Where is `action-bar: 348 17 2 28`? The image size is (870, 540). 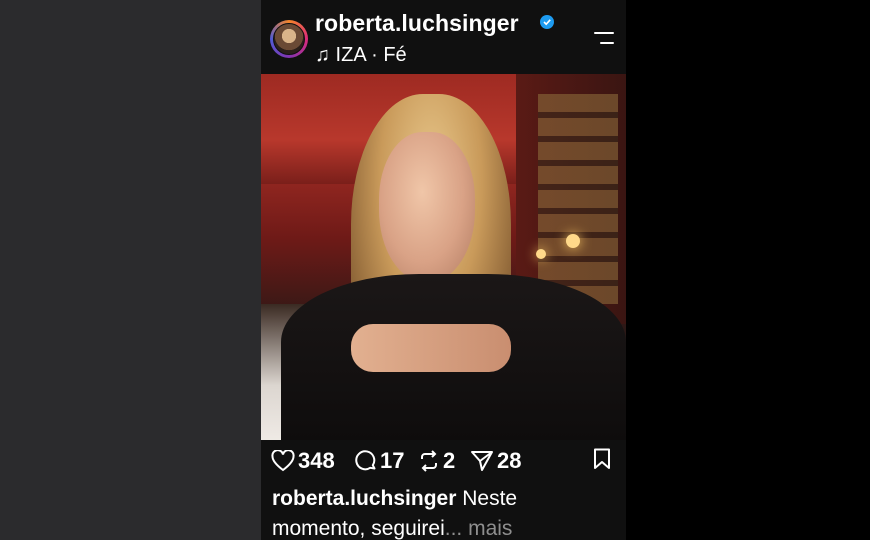 action-bar: 348 17 2 28 is located at coordinates (443, 461).